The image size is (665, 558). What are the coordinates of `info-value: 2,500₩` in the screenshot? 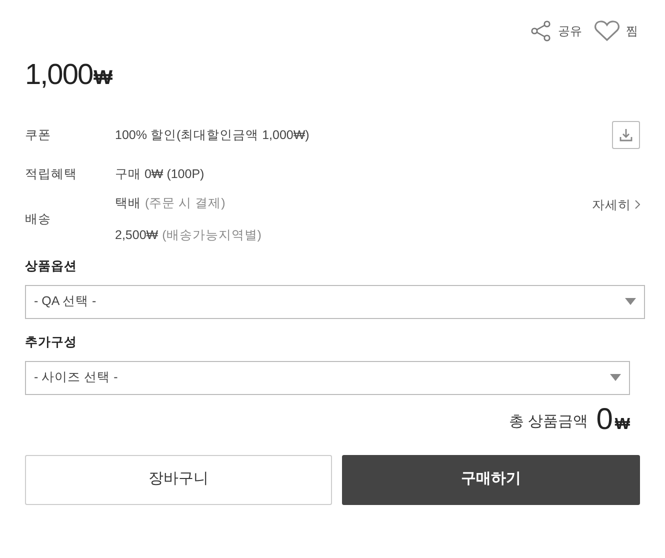 It's located at (136, 235).